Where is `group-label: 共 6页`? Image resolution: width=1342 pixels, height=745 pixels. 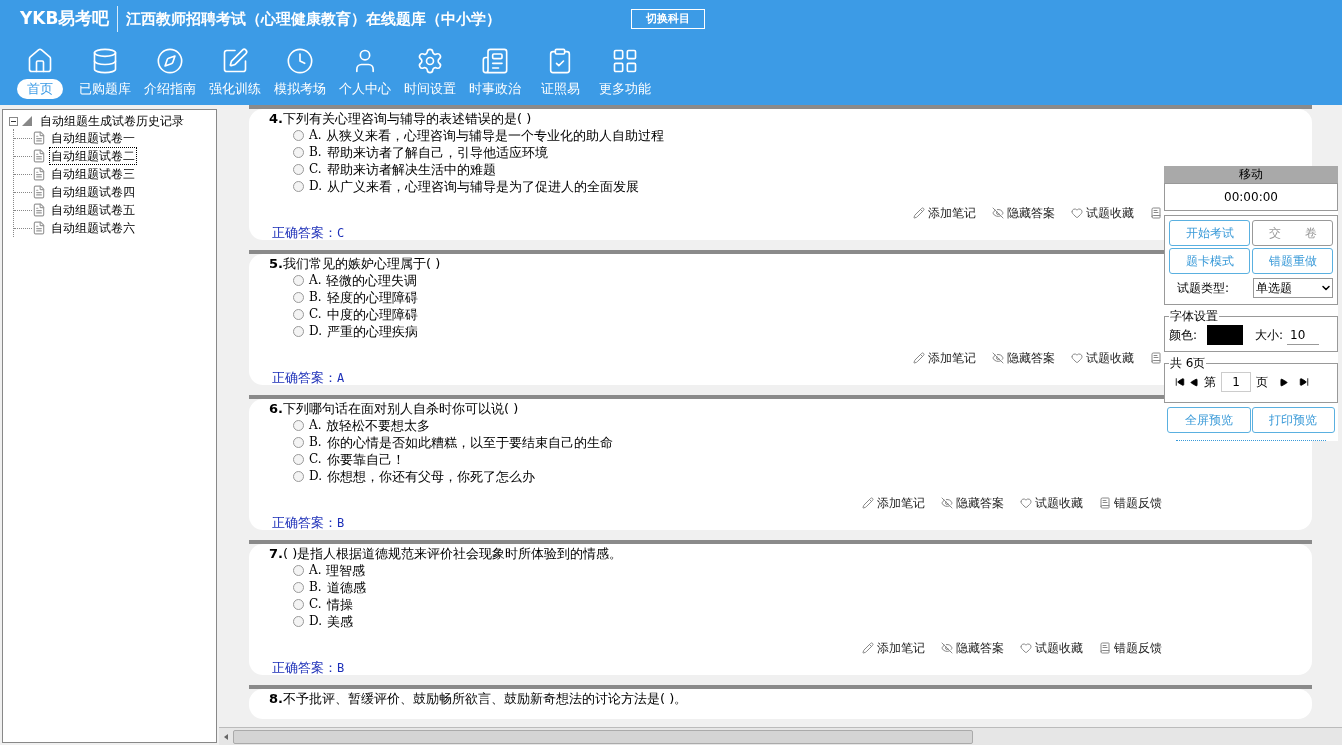 group-label: 共 6页 is located at coordinates (1188, 363).